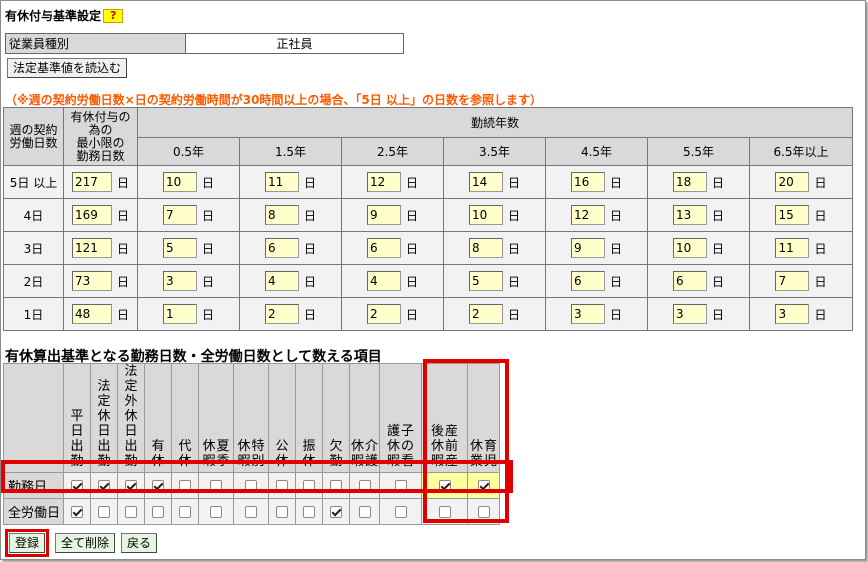  I want to click on grant-days-input: 13, so click(689, 215).